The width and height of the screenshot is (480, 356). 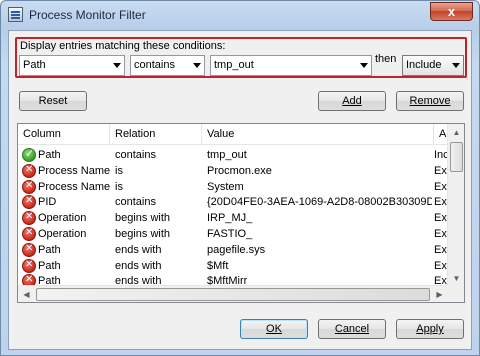 What do you see at coordinates (29, 154) in the screenshot?
I see `check-icon` at bounding box center [29, 154].